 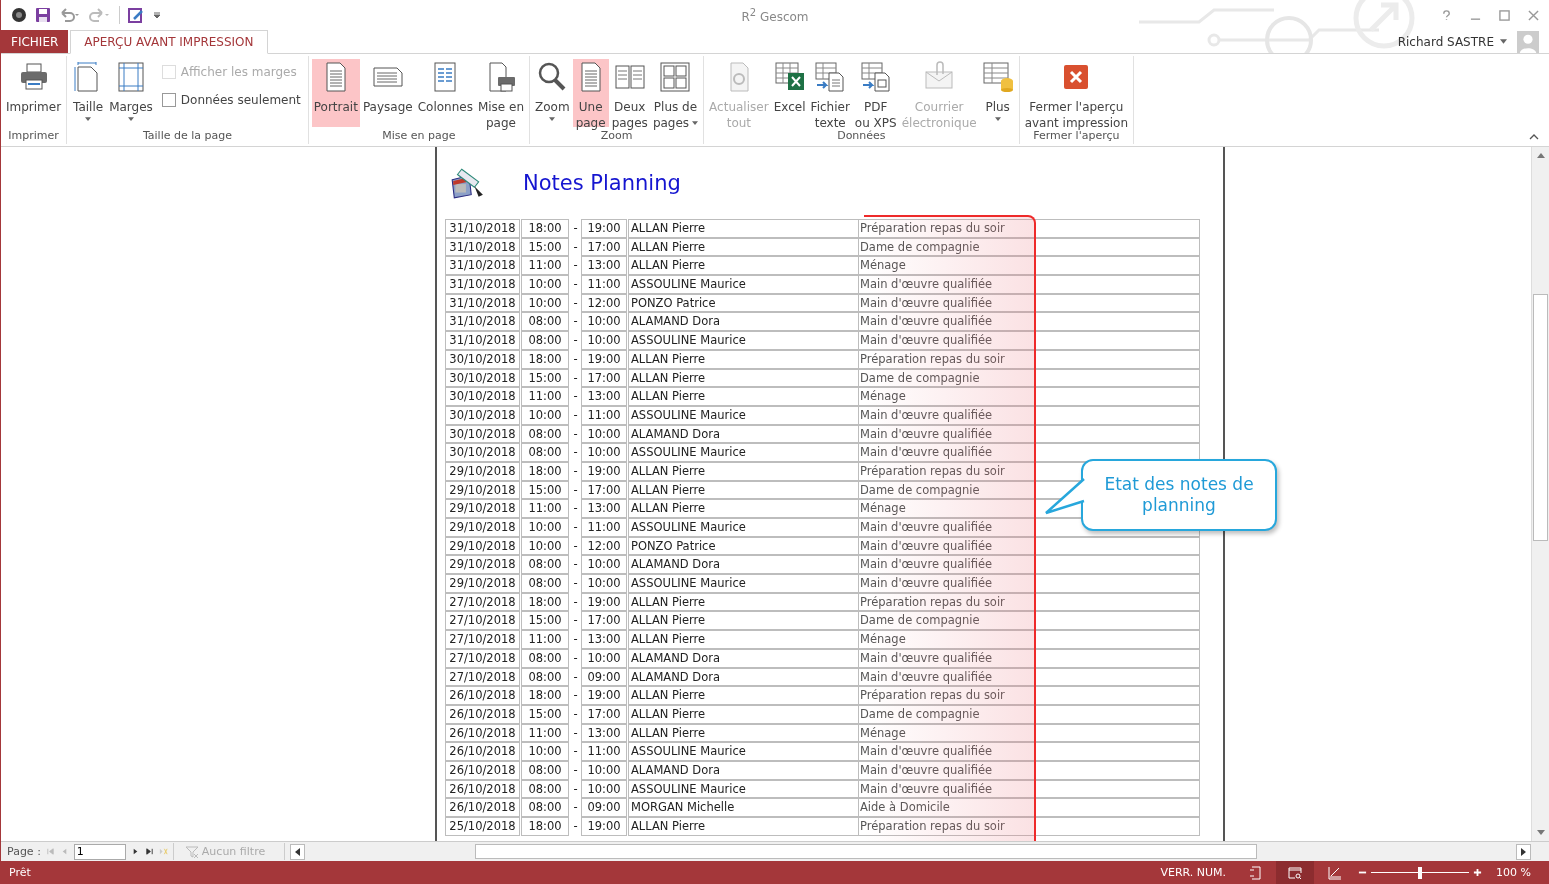 What do you see at coordinates (616, 136) in the screenshot?
I see `group-label: Zoom` at bounding box center [616, 136].